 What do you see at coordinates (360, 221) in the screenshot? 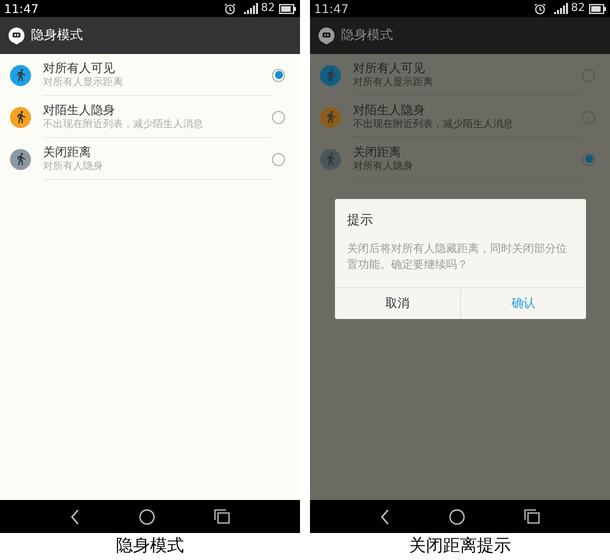
I see `dialog-title: 提示` at bounding box center [360, 221].